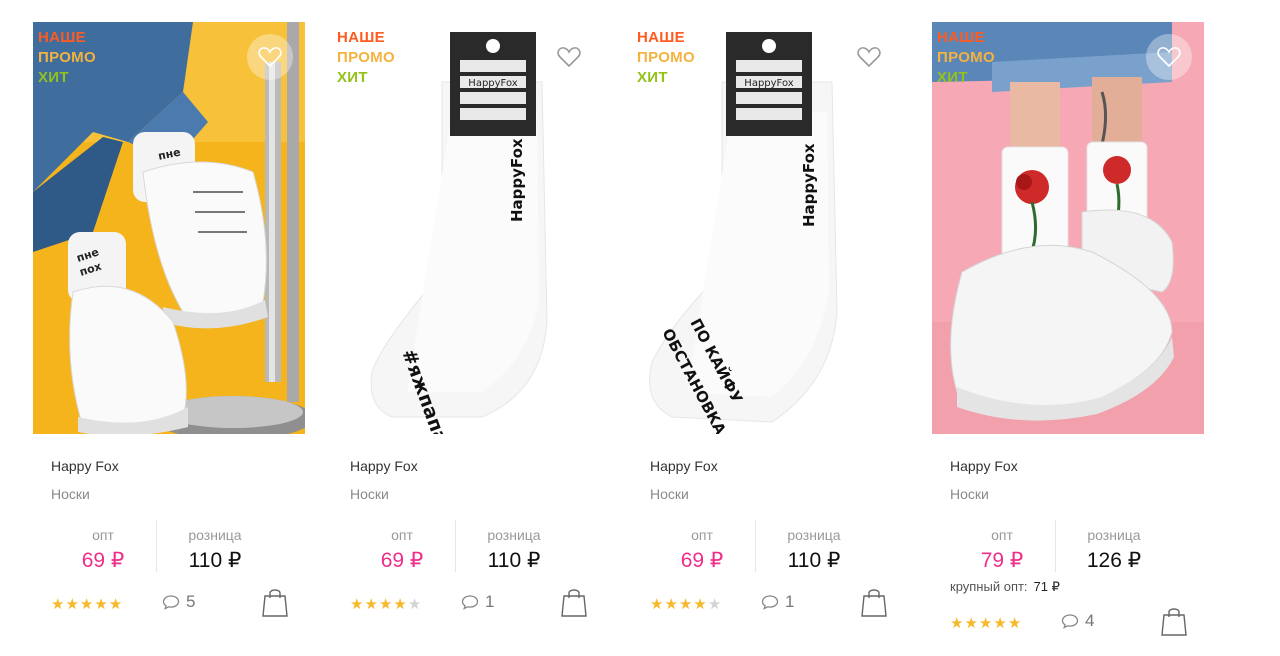 This screenshot has height=656, width=1280. What do you see at coordinates (1114, 535) in the screenshot?
I see `retail-label: розница` at bounding box center [1114, 535].